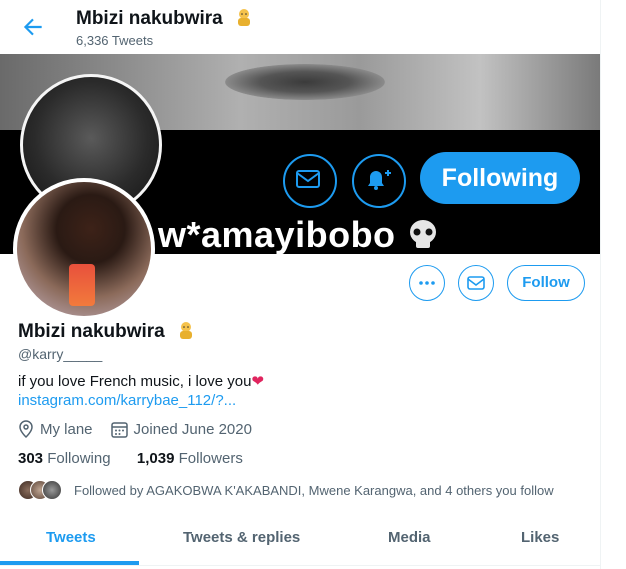  I want to click on banner-bell-plus-icon, so click(379, 180).